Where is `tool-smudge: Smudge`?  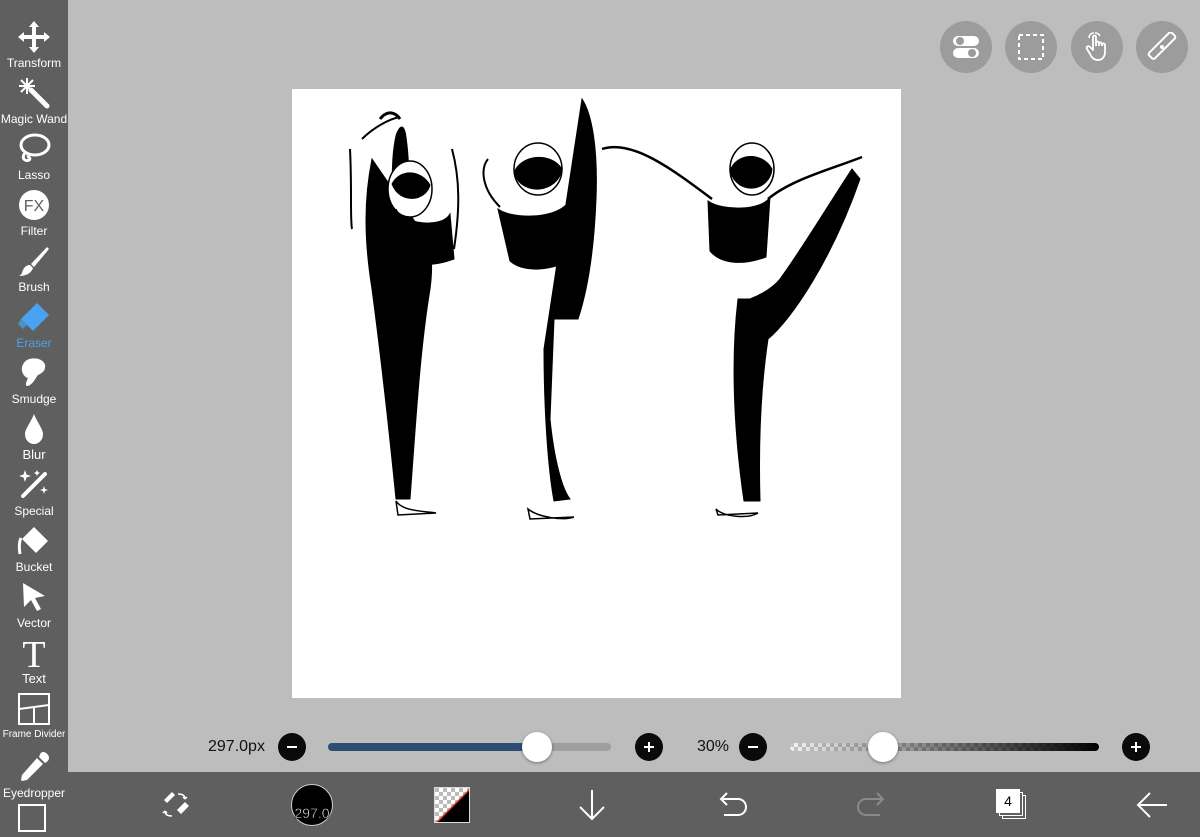
tool-smudge: Smudge is located at coordinates (34, 384).